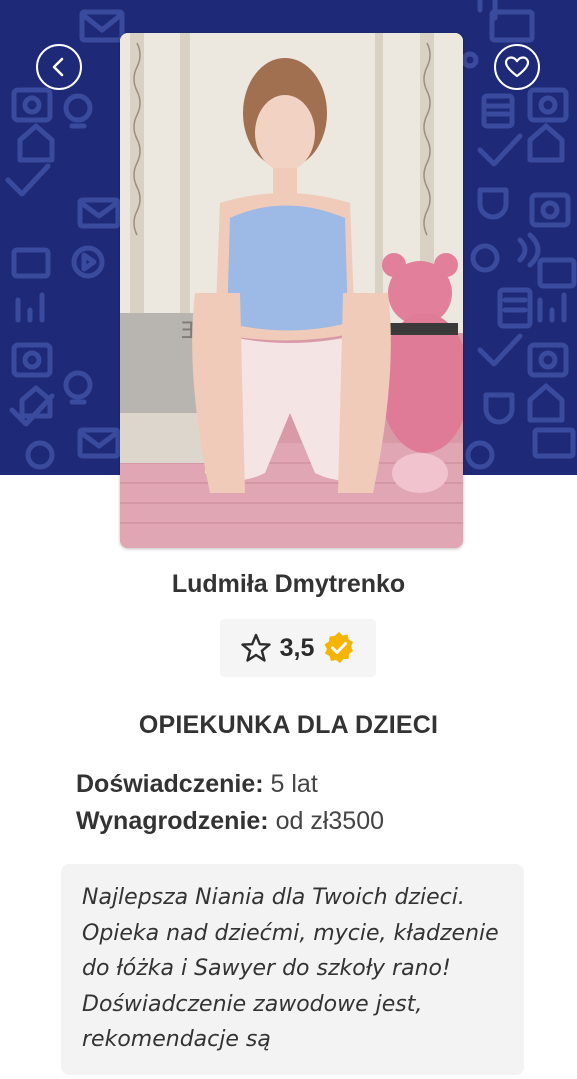 This screenshot has height=1079, width=577. Describe the element at coordinates (294, 784) in the screenshot. I see `experience-value: 5 lat` at that location.